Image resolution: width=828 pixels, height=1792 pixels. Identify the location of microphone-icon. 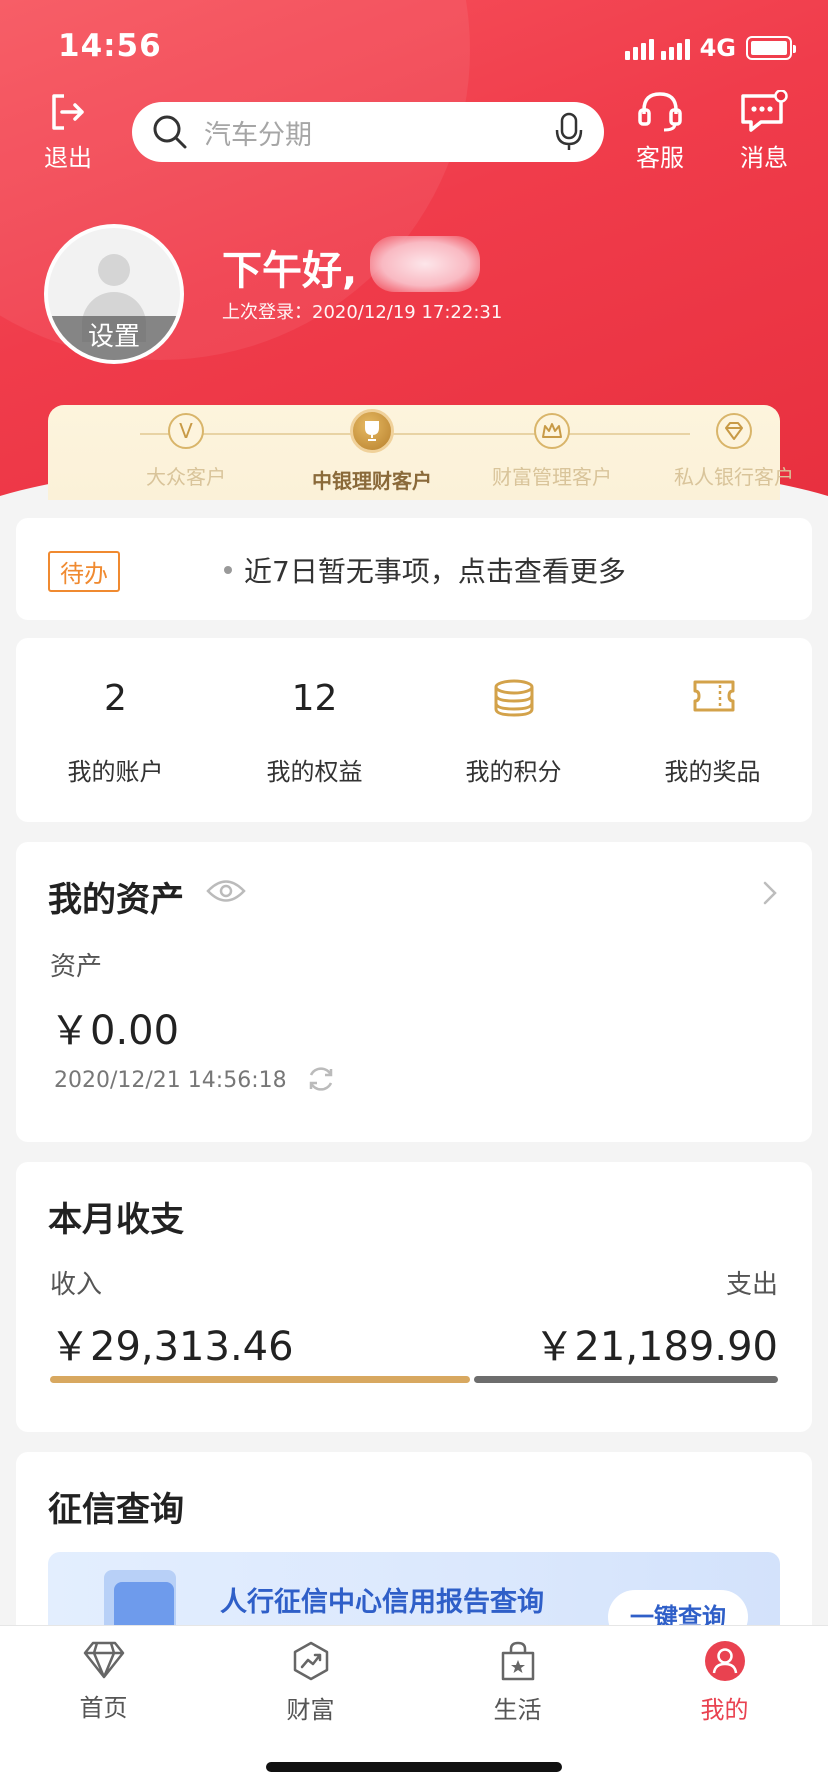
(569, 132).